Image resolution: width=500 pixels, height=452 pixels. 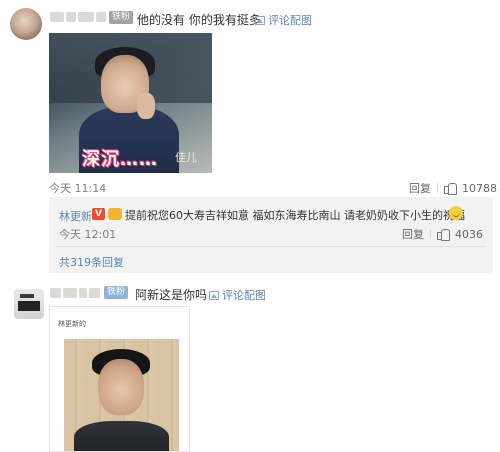 I want to click on like-count: 10788, so click(x=479, y=188).